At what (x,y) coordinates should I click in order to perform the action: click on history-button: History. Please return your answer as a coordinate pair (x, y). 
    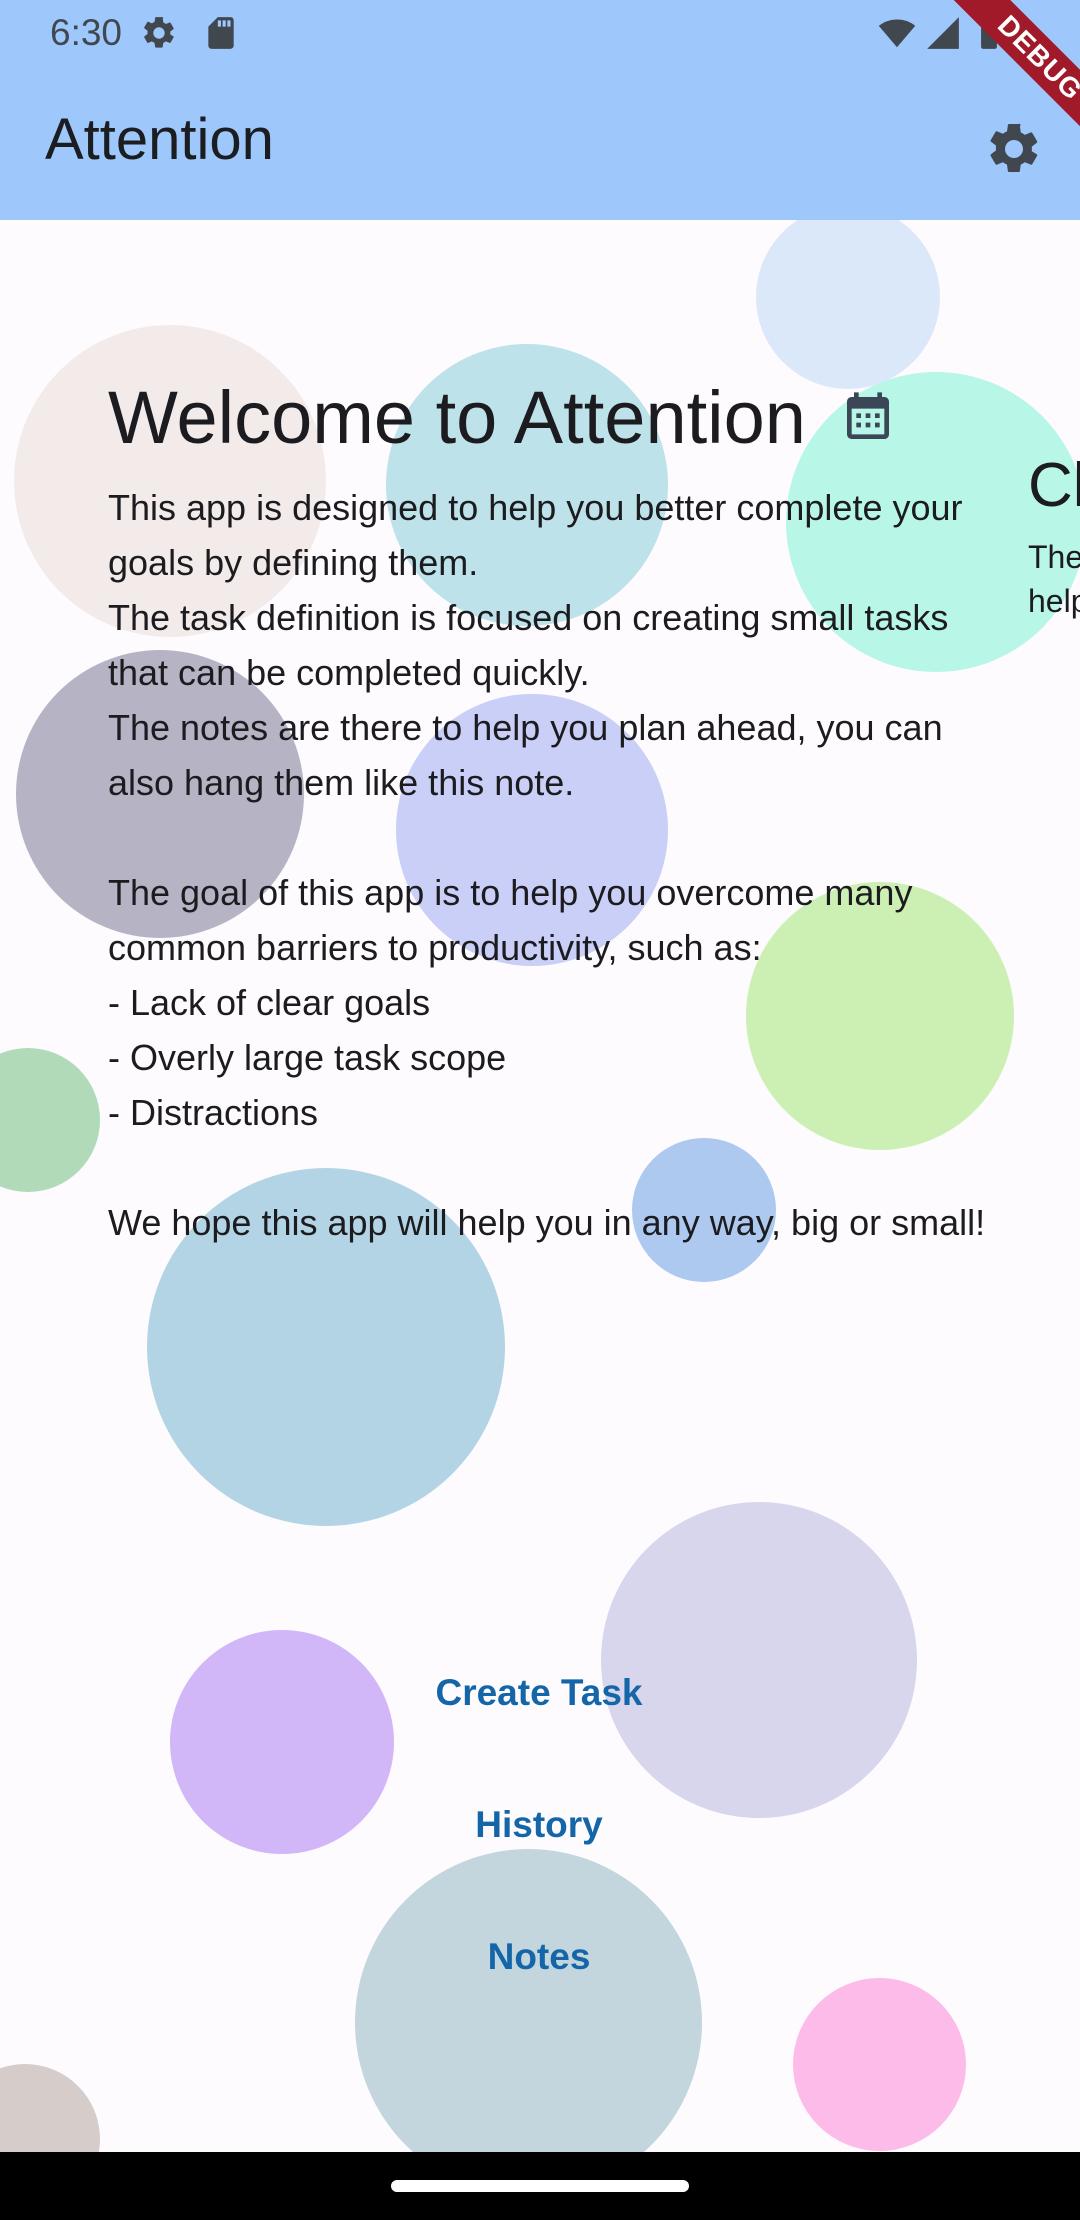
    Looking at the image, I should click on (539, 1825).